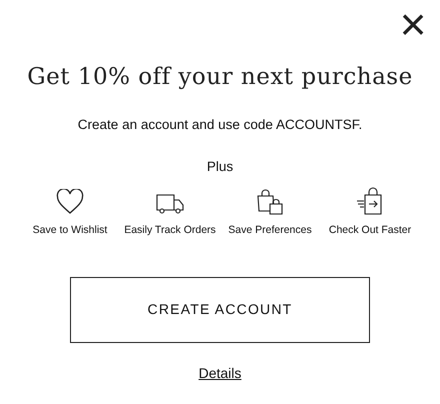  Describe the element at coordinates (220, 77) in the screenshot. I see `title: Get 10% off your next purchase` at that location.